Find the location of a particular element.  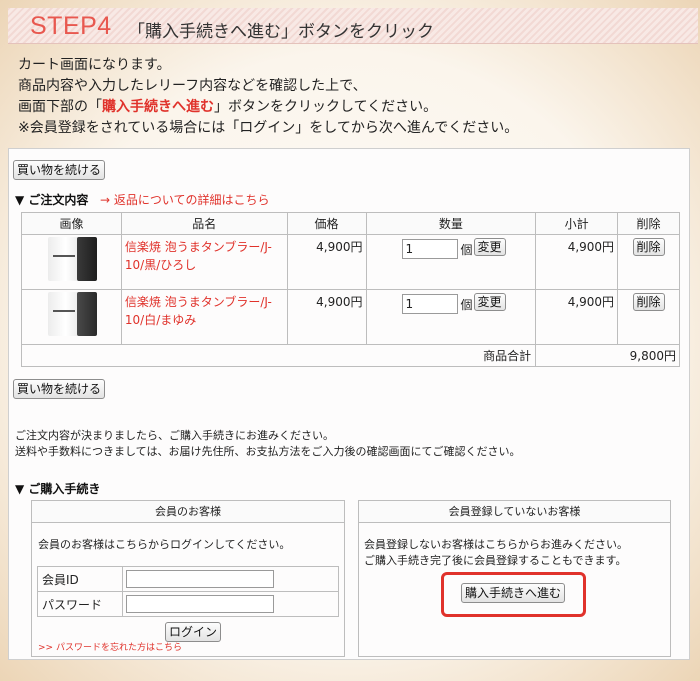

guest-box-text-2: ご購入手続き完了後に会員登録することもできます。 is located at coordinates (495, 560).